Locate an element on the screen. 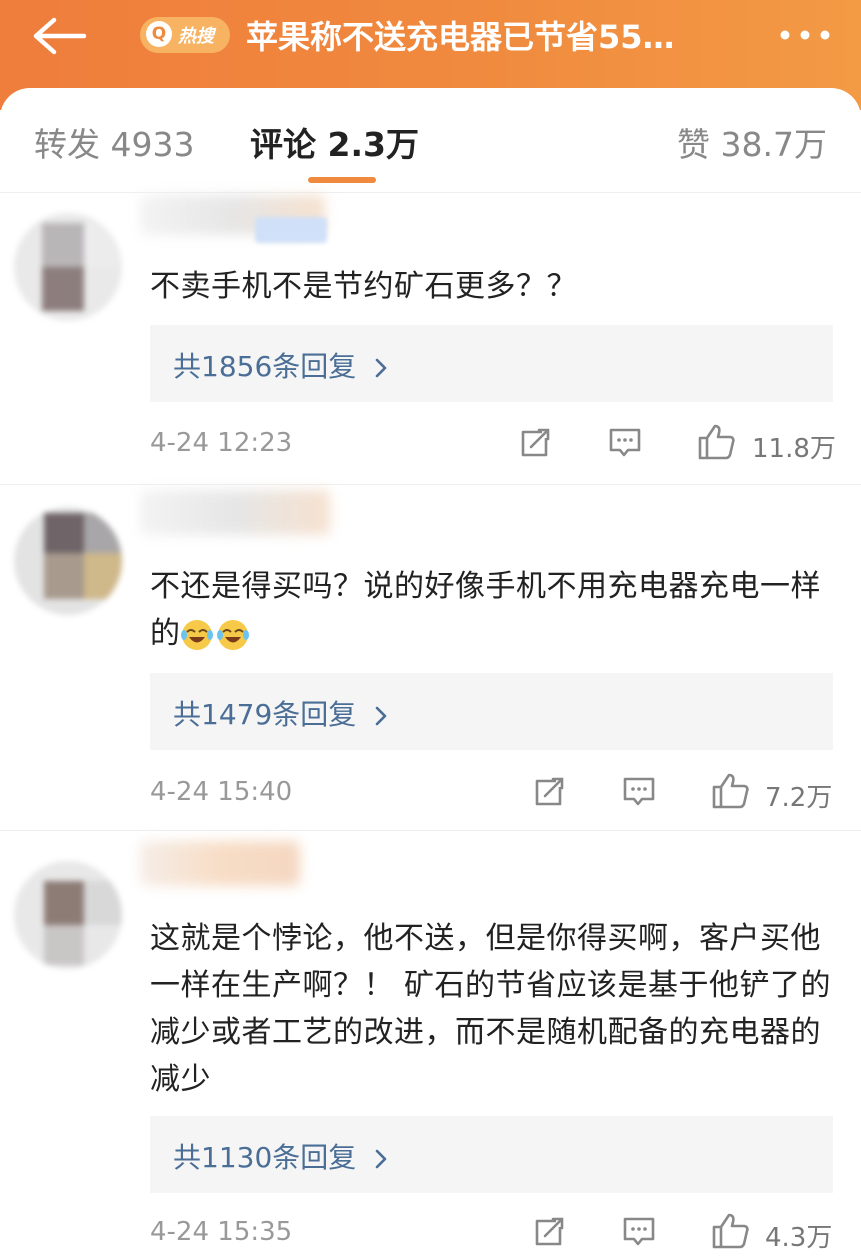 This screenshot has height=1258, width=861. tab-comment: 评论 2.3万 is located at coordinates (334, 142).